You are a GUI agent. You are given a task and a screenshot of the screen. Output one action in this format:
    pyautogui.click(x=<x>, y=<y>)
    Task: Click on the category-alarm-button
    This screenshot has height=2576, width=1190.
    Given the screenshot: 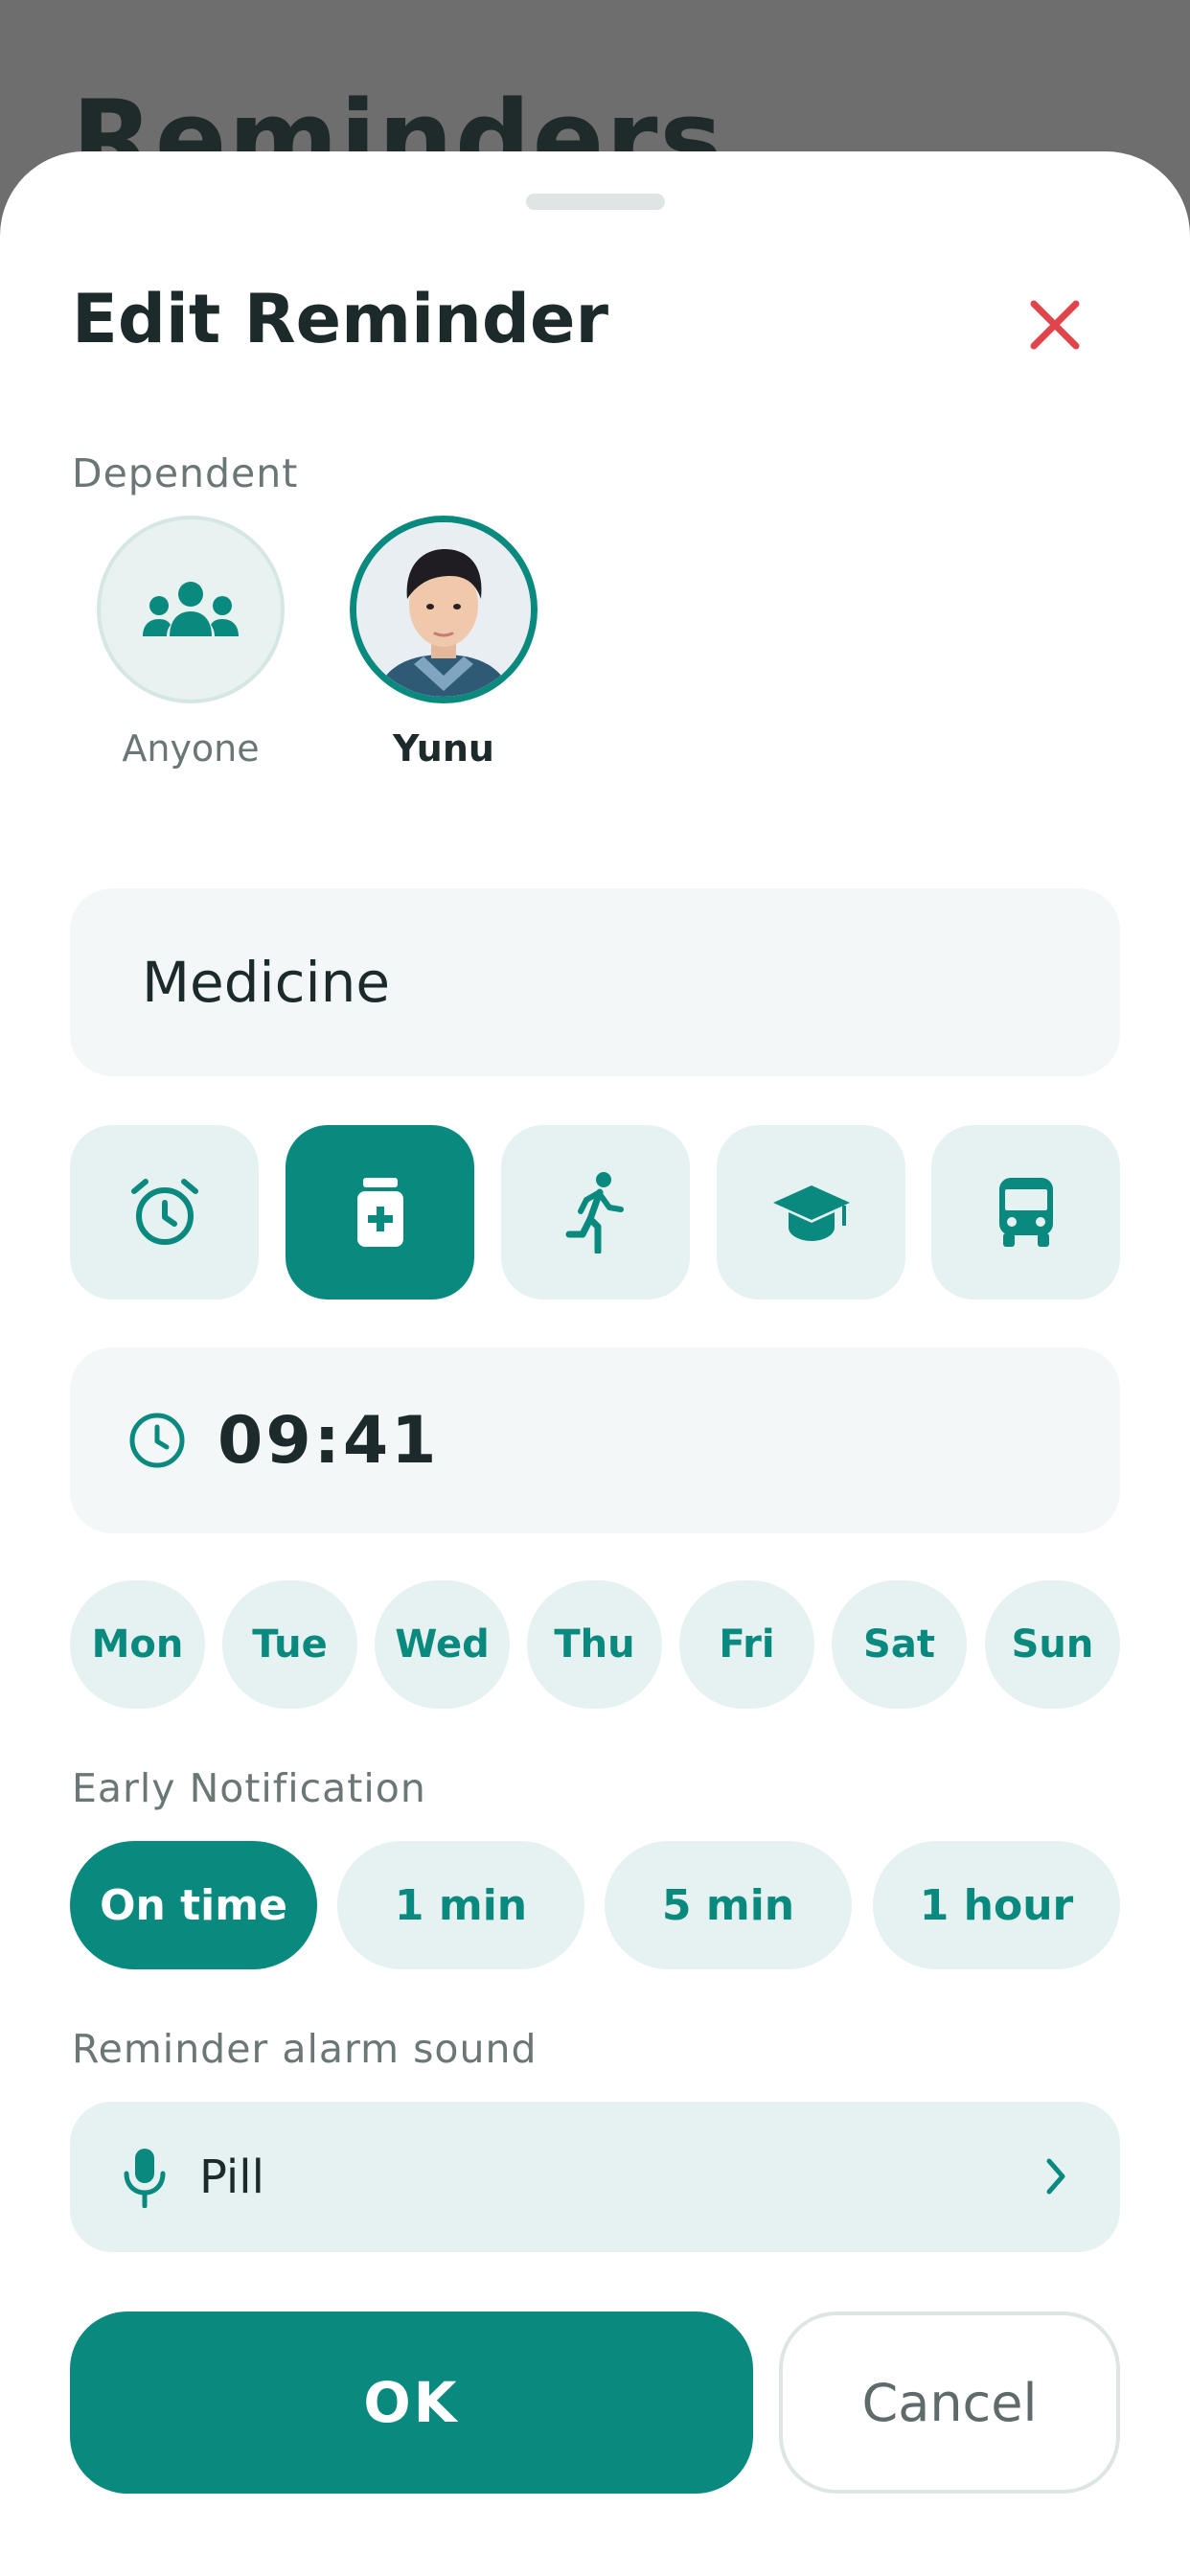 What is the action you would take?
    pyautogui.click(x=164, y=1212)
    